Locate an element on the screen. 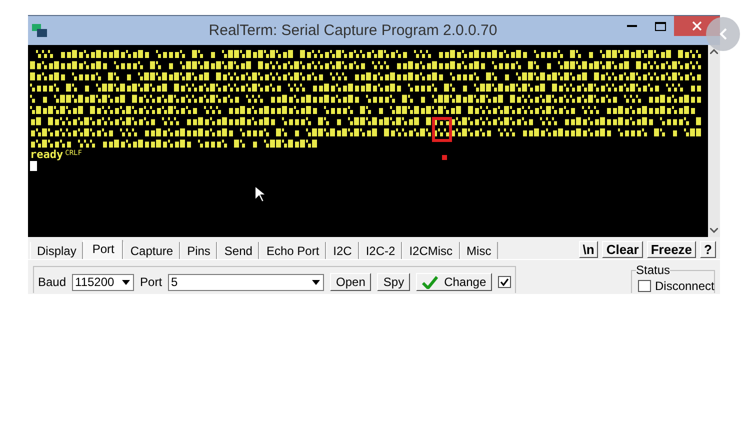 Image resolution: width=743 pixels, height=447 pixels. baud-label: Baud is located at coordinates (52, 282).